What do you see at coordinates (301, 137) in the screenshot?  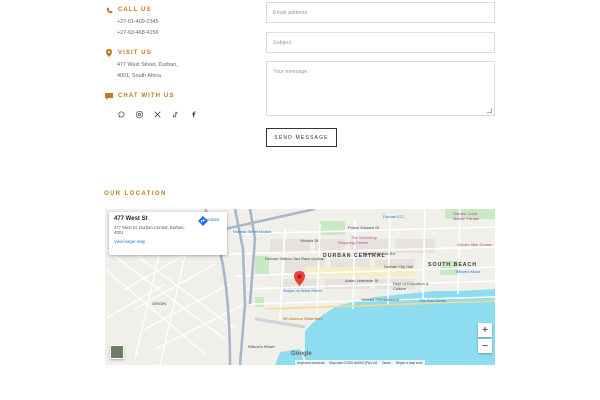 I see `send-message-button: SEND MESSAGE` at bounding box center [301, 137].